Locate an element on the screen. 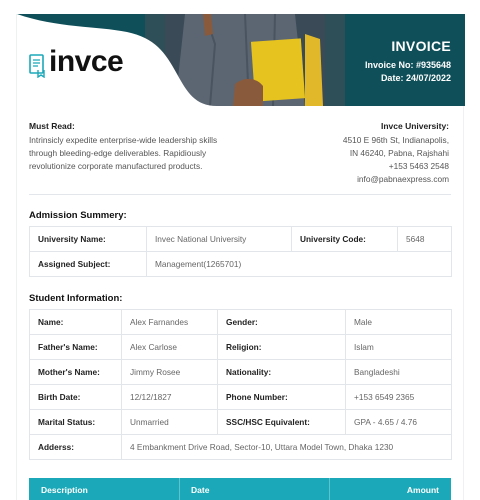  table-value: 5648 is located at coordinates (424, 239).